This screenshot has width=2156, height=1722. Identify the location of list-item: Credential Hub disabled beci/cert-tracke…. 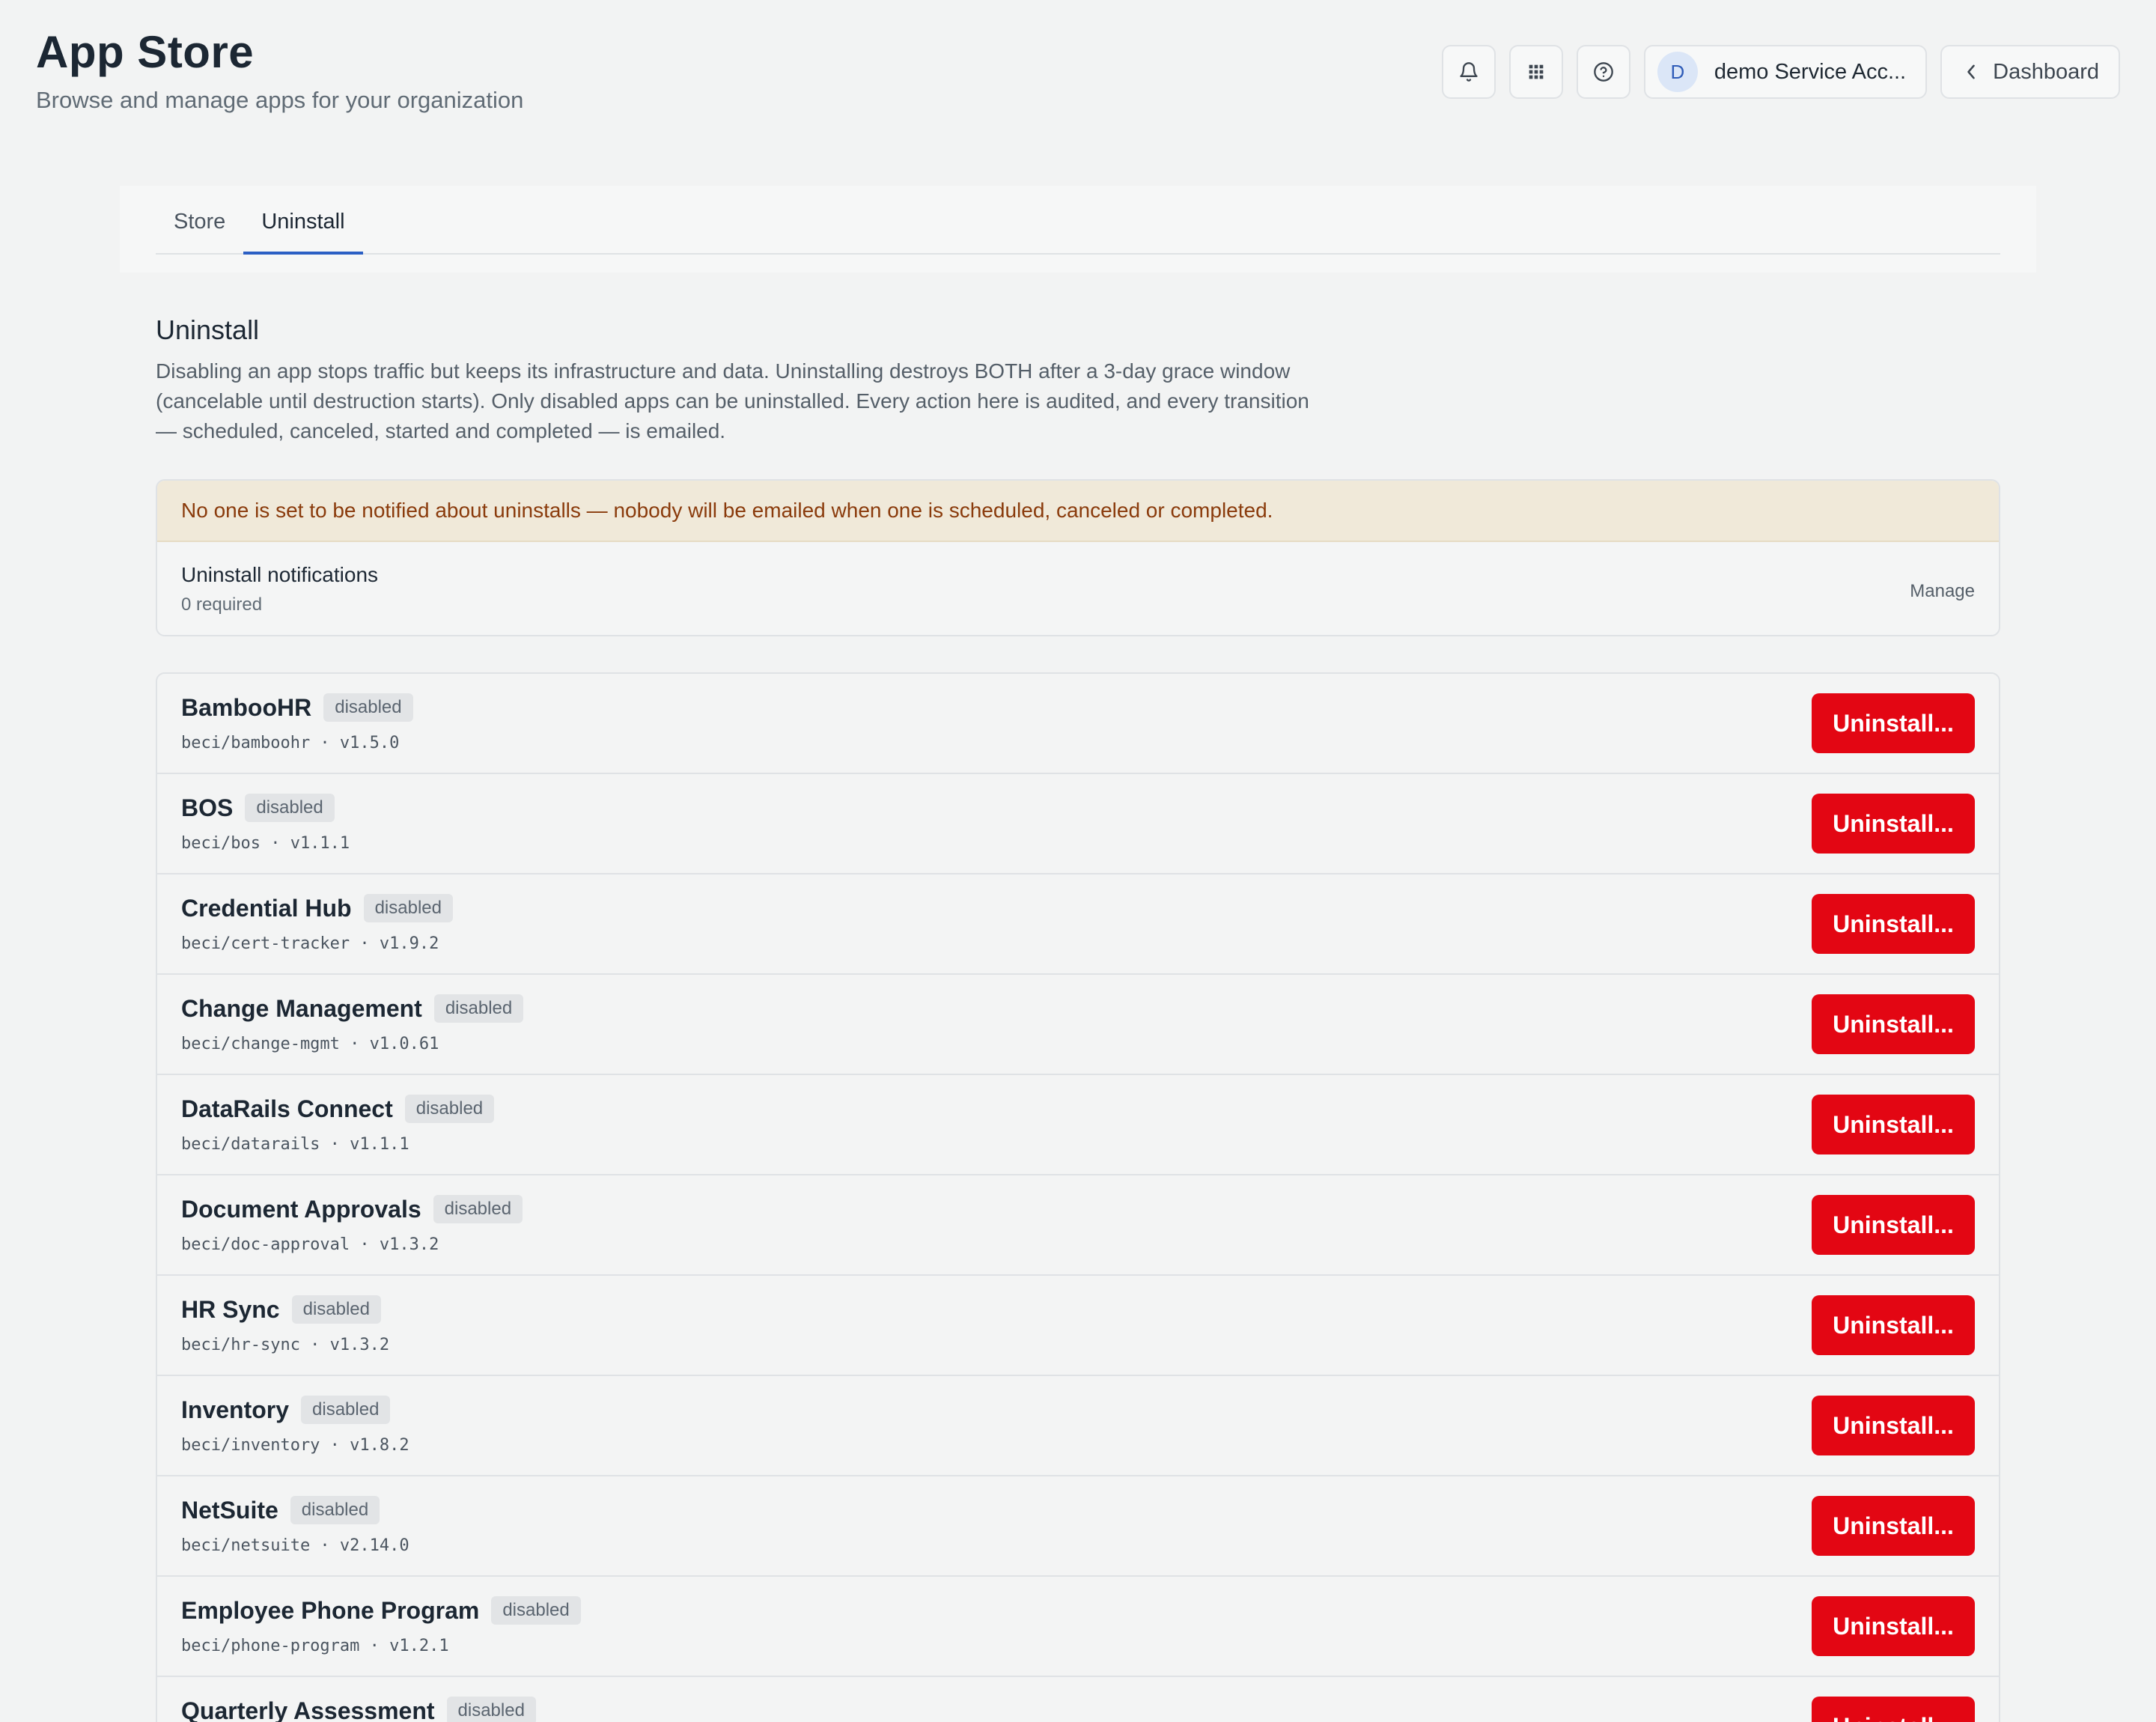
(1078, 924).